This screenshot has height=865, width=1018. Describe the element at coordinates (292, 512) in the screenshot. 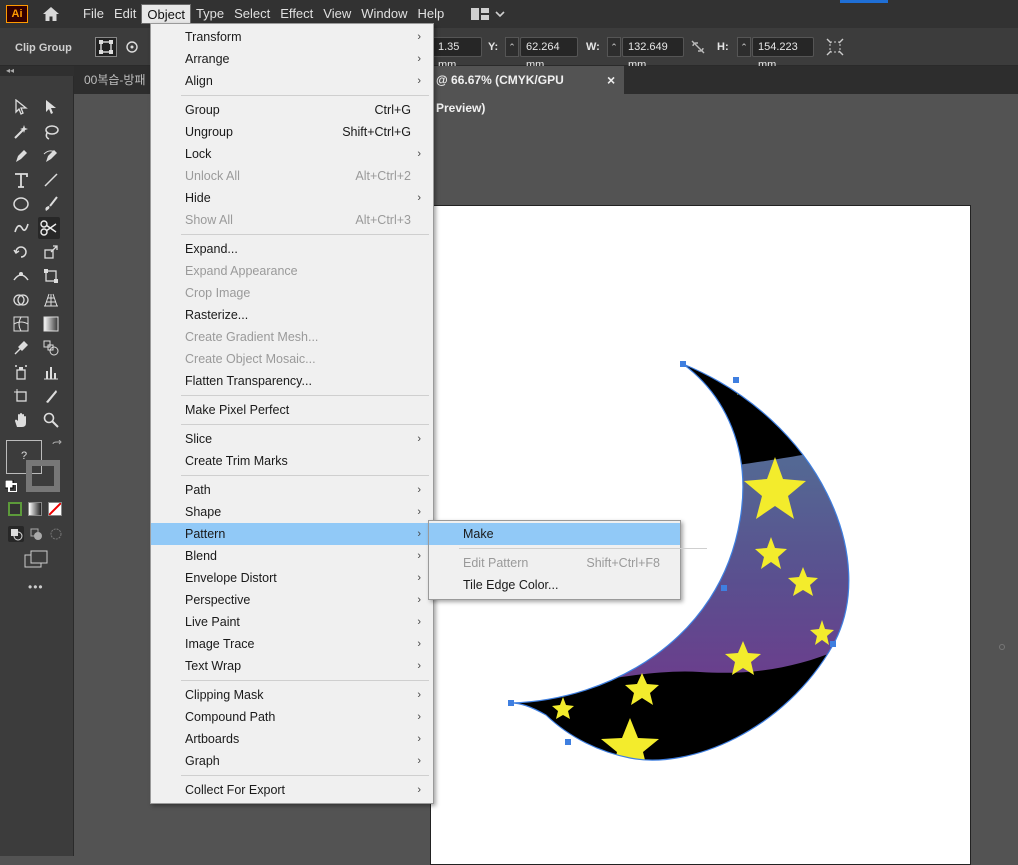

I see `menu-item-shape: Shape ›` at that location.